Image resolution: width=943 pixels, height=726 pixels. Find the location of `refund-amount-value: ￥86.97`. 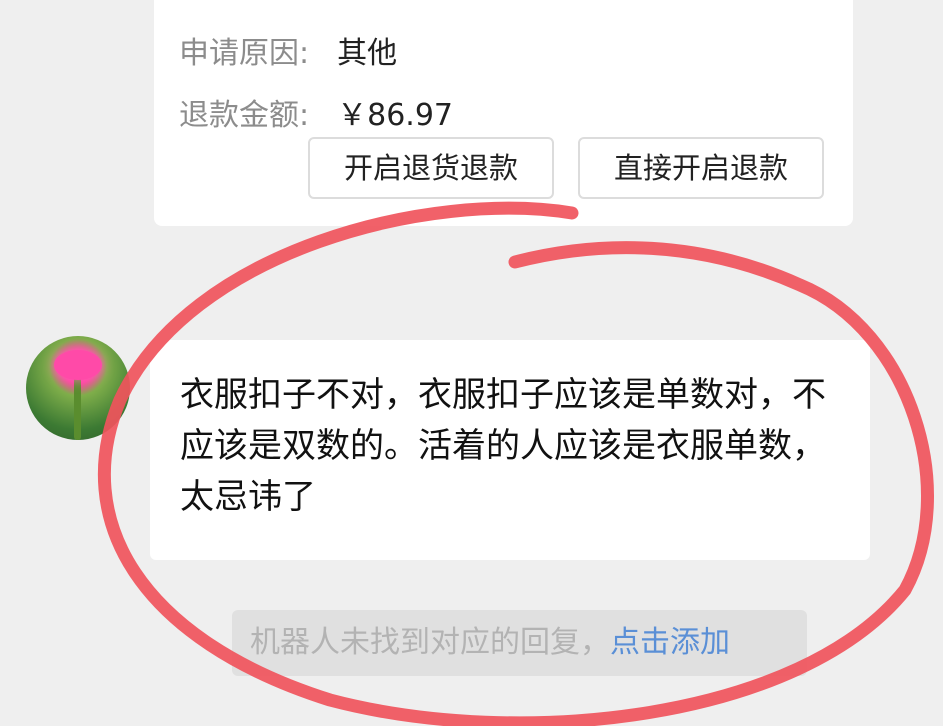

refund-amount-value: ￥86.97 is located at coordinates (395, 115).